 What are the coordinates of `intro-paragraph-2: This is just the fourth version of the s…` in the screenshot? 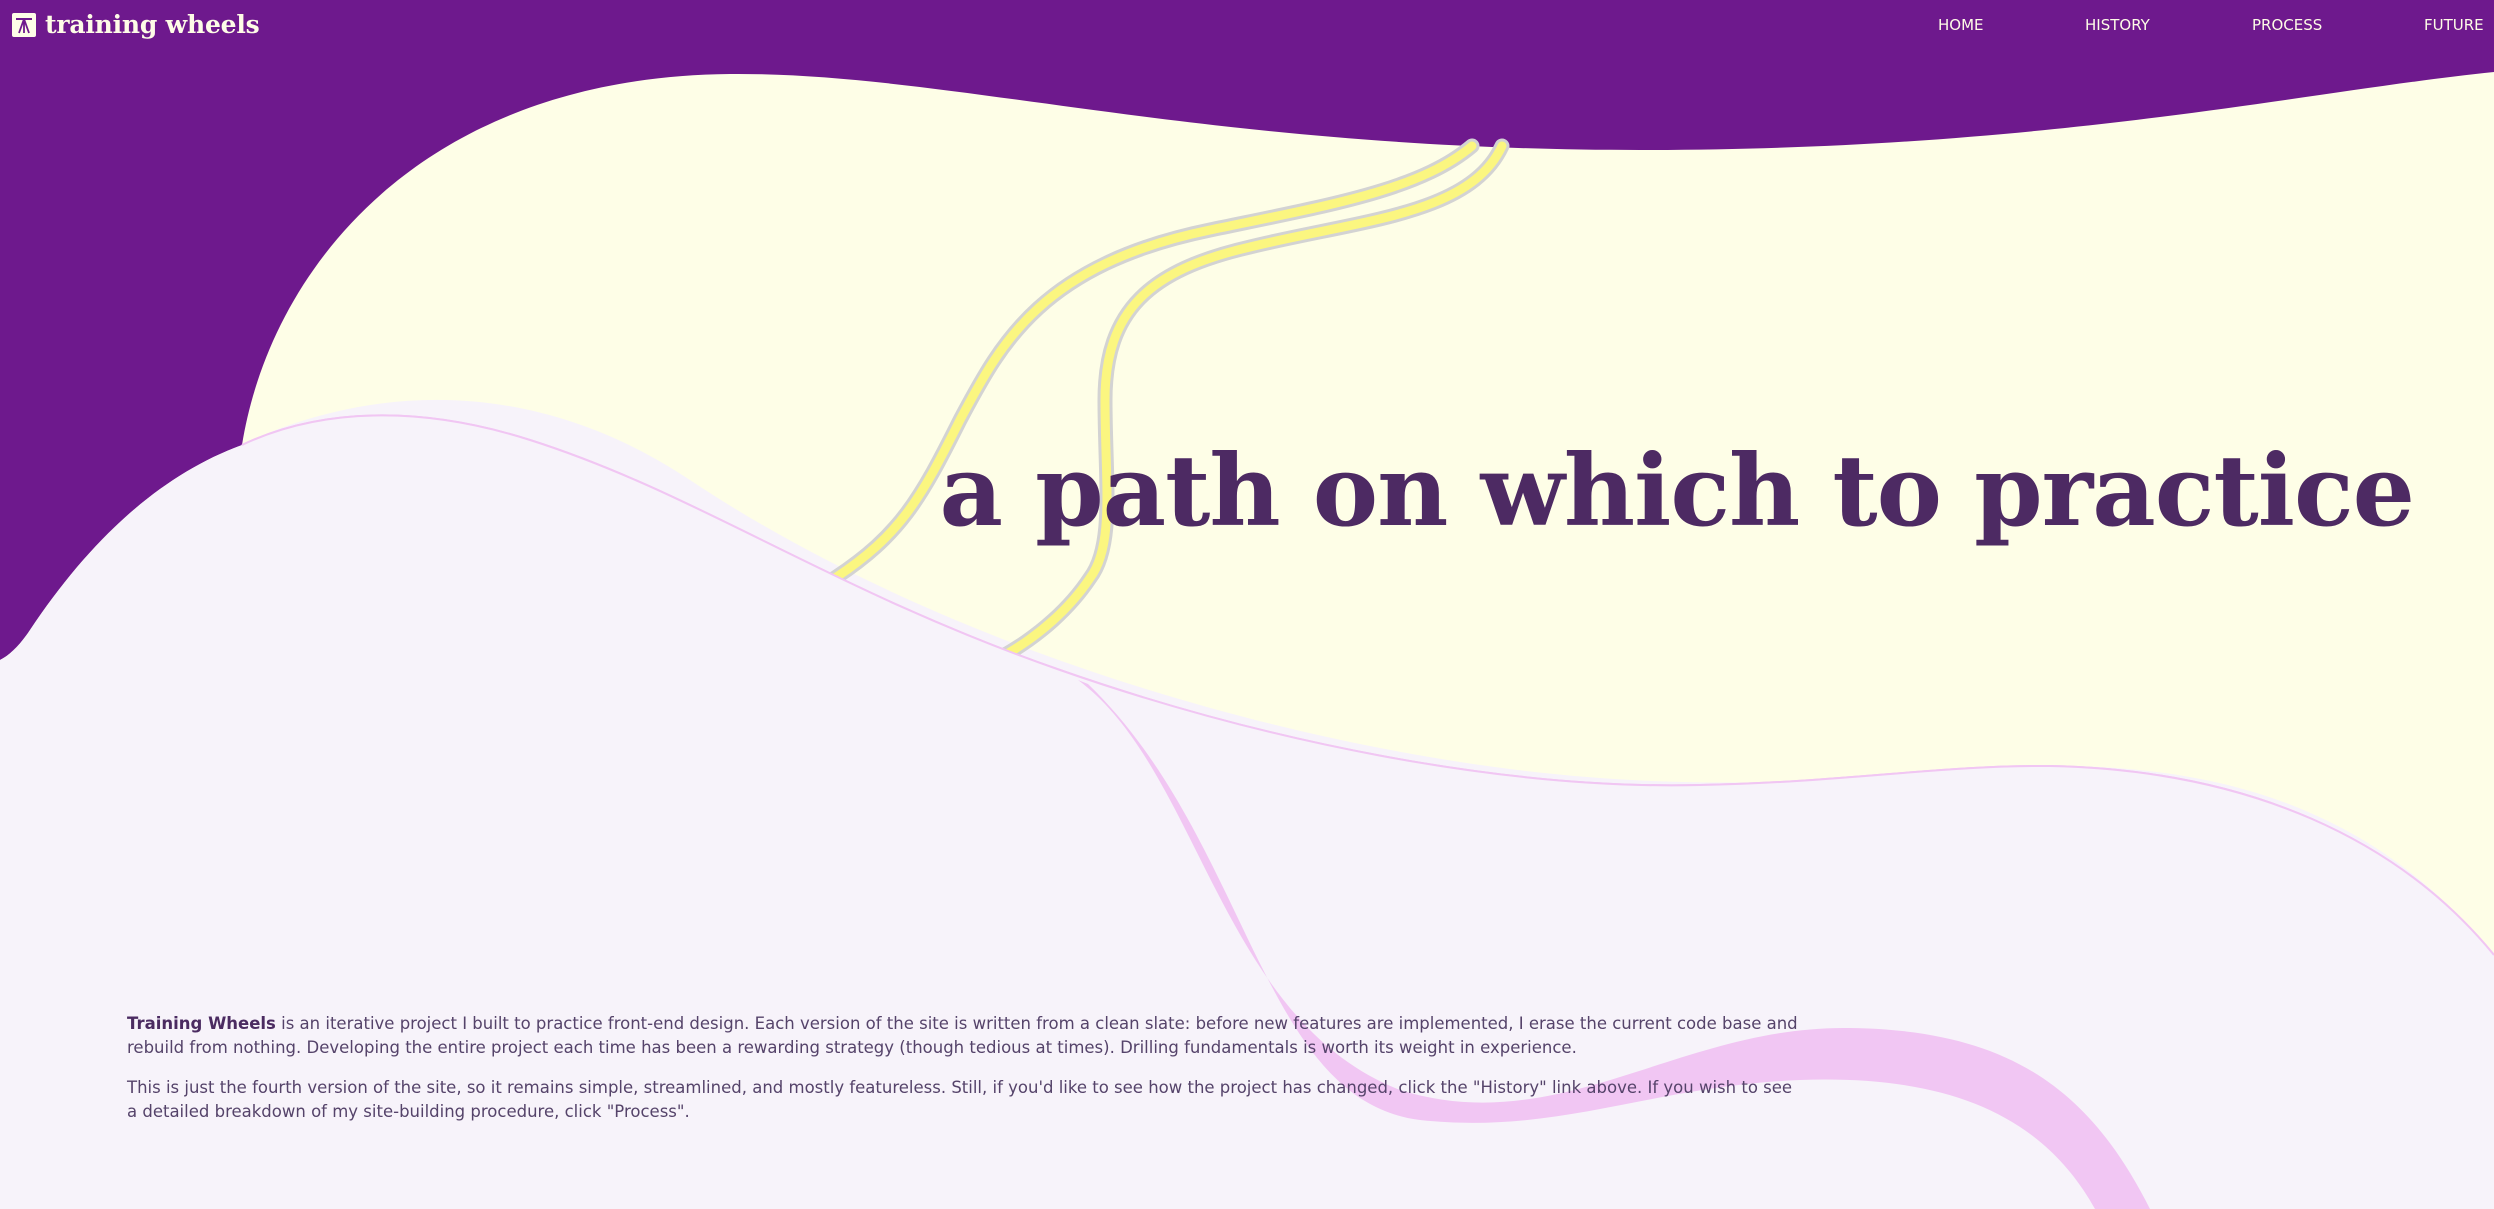 It's located at (960, 1099).